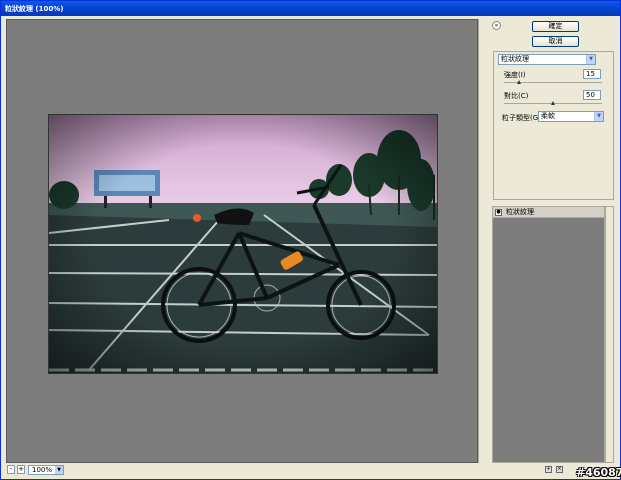 The width and height of the screenshot is (621, 480). Describe the element at coordinates (310, 8) in the screenshot. I see `title-bar: 粒狀紋理 (100%)` at that location.